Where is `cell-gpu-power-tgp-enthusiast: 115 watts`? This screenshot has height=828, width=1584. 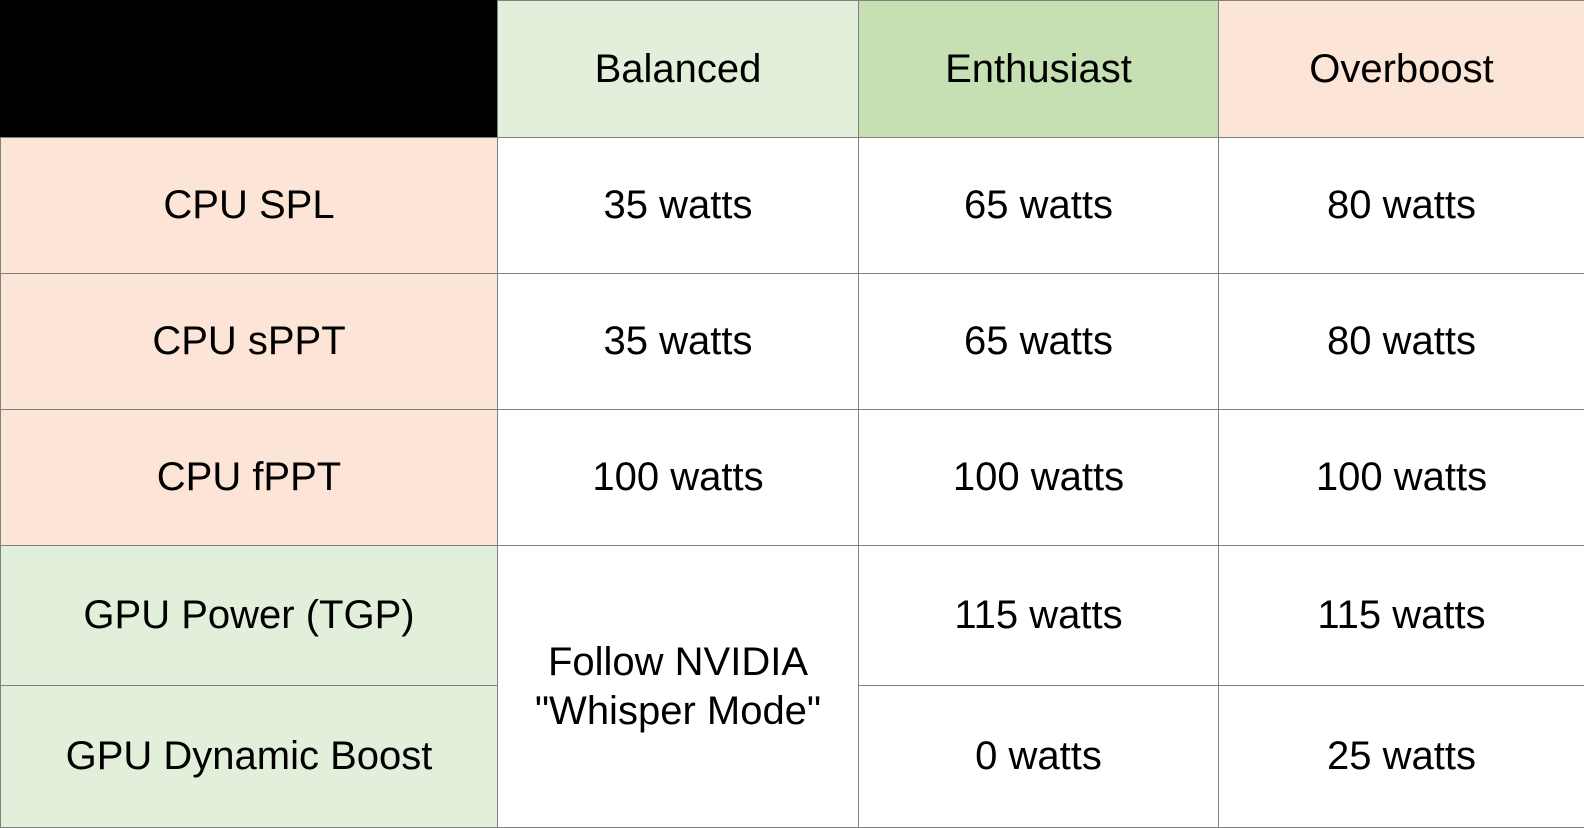
cell-gpu-power-tgp-enthusiast: 115 watts is located at coordinates (1039, 616).